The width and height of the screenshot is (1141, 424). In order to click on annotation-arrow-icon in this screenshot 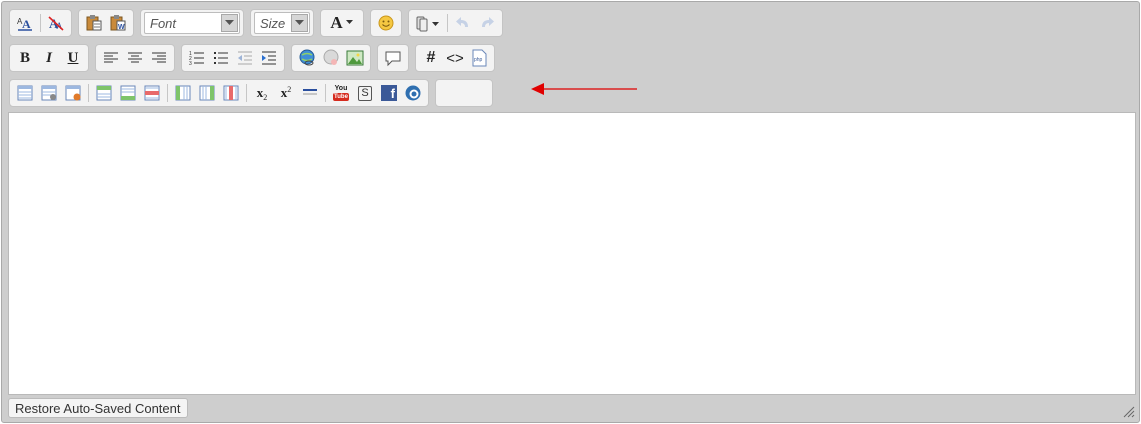, I will do `click(584, 89)`.